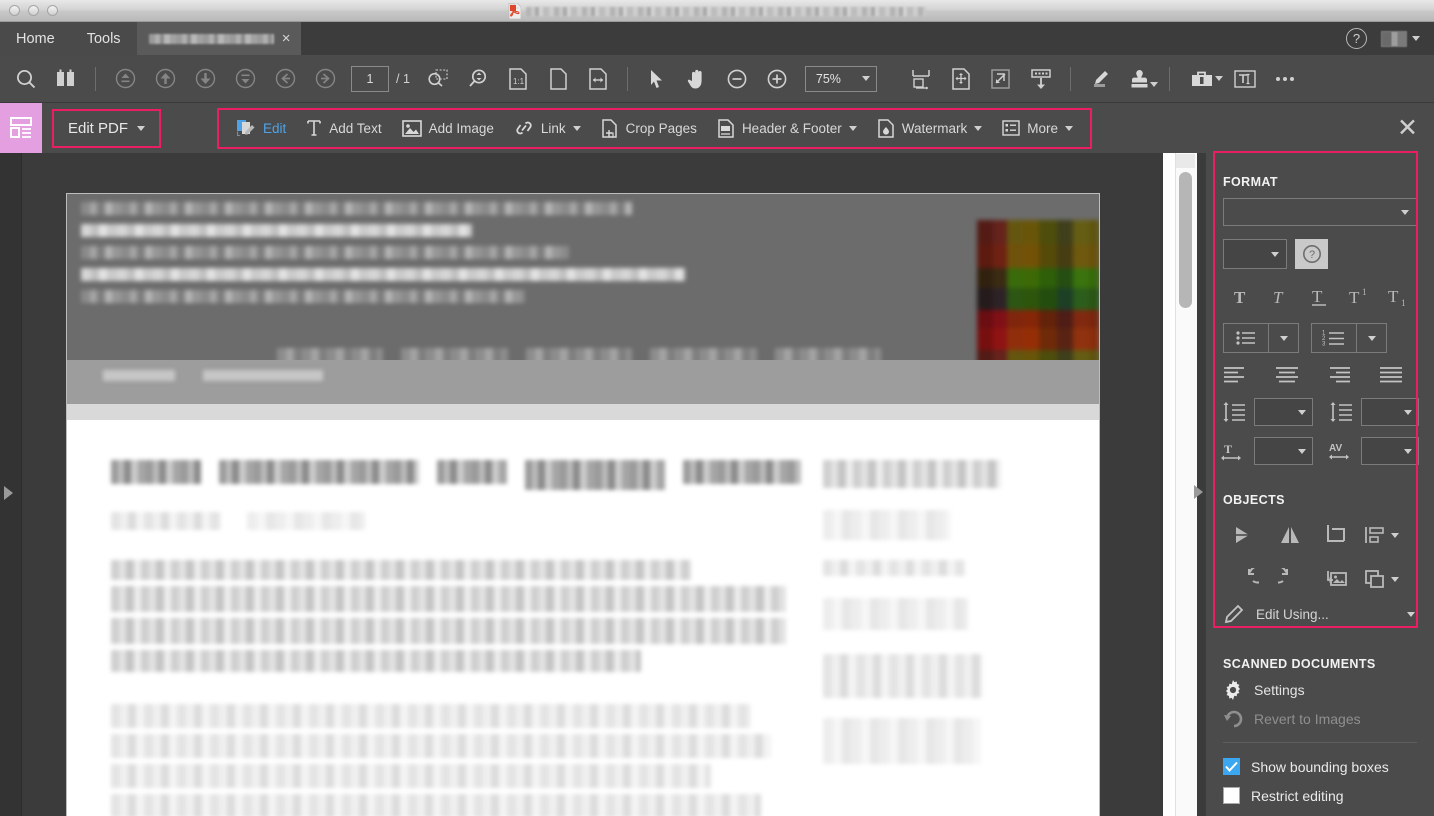 This screenshot has height=816, width=1434. Describe the element at coordinates (1340, 375) in the screenshot. I see `align-right-icon` at that location.